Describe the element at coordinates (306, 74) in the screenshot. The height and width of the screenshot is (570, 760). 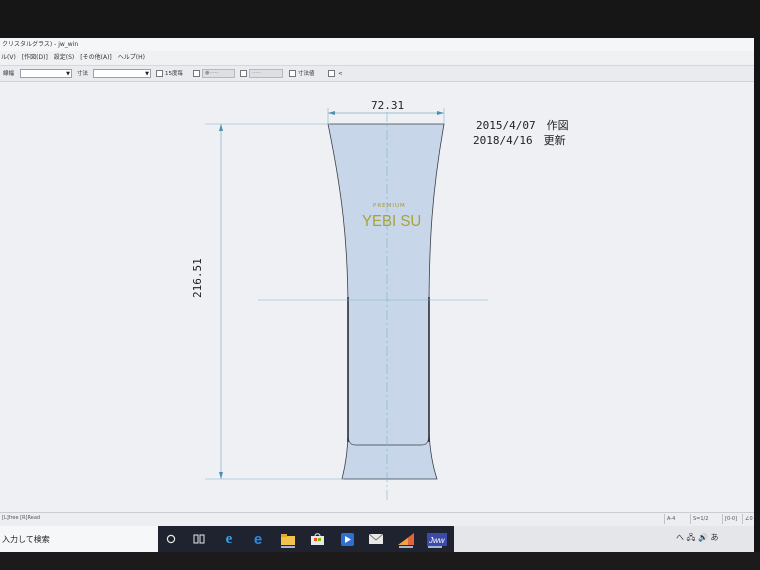
I see `dimension-value-label: 寸法値` at that location.